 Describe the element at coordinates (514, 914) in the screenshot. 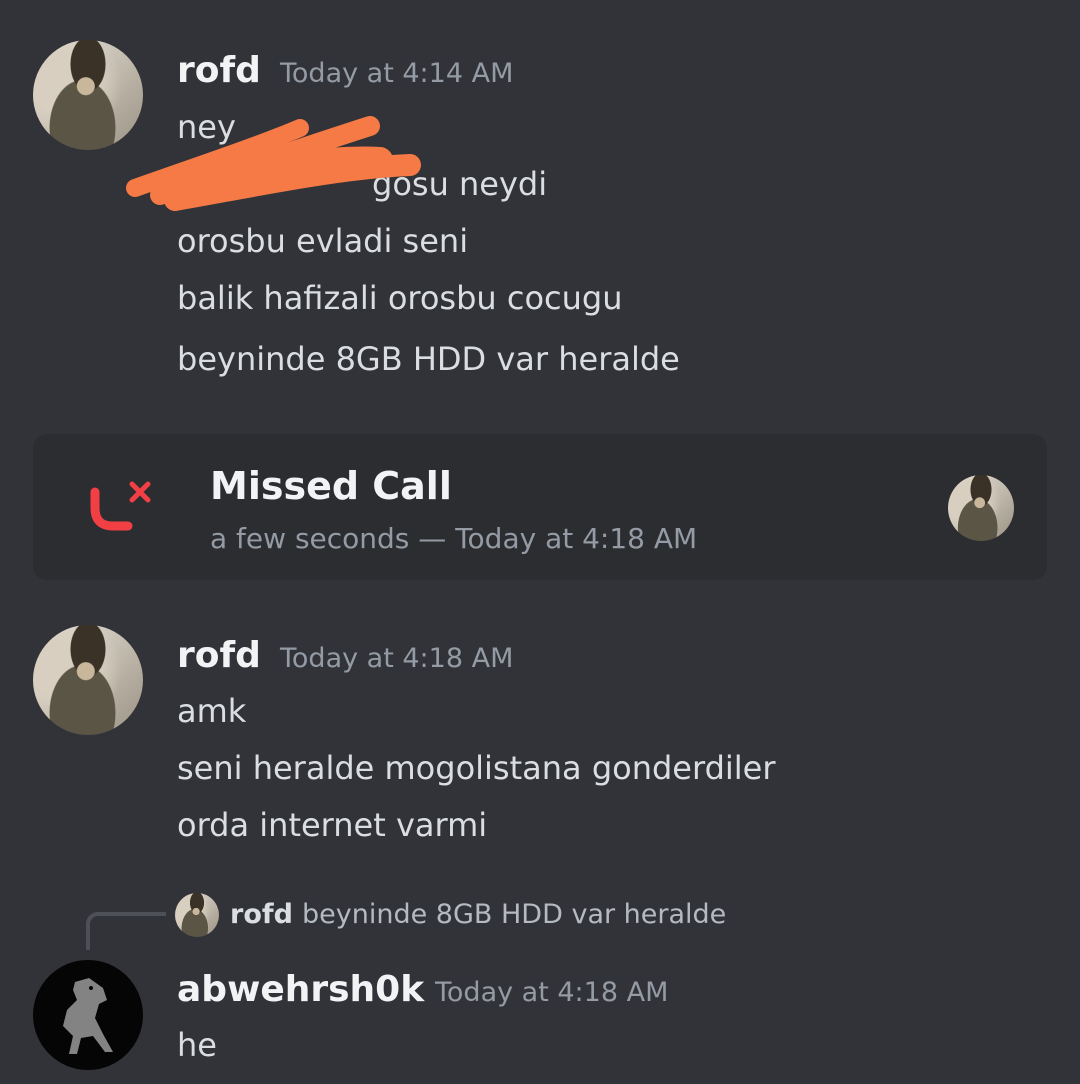

I see `reply-preview: beyninde 8GB HDD var heralde` at that location.